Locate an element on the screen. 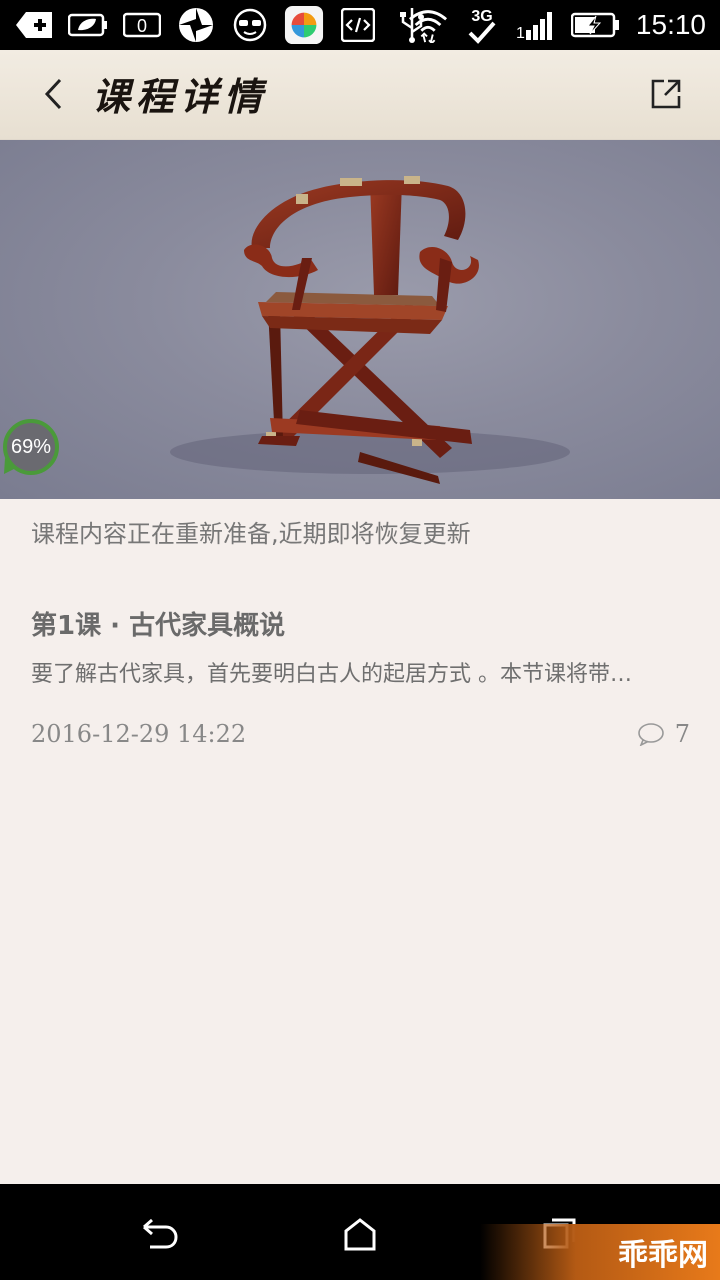 This screenshot has height=1280, width=720. comment-icon is located at coordinates (650, 734).